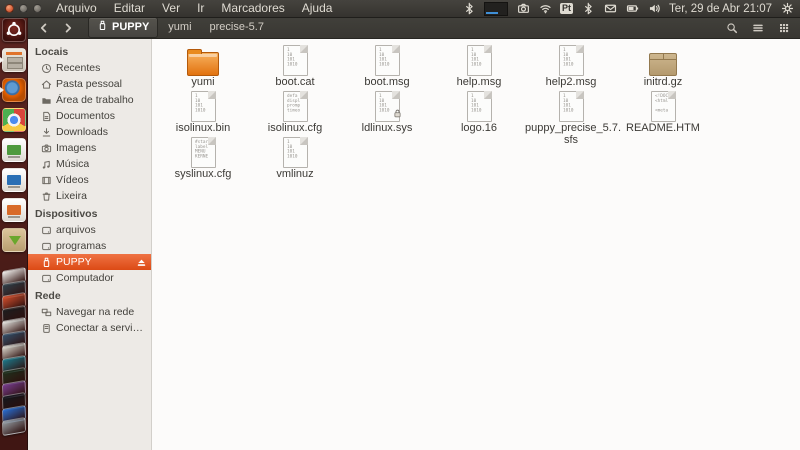 The height and width of the screenshot is (450, 800). I want to click on sidebar-item-label: Pasta pessoal, so click(89, 84).